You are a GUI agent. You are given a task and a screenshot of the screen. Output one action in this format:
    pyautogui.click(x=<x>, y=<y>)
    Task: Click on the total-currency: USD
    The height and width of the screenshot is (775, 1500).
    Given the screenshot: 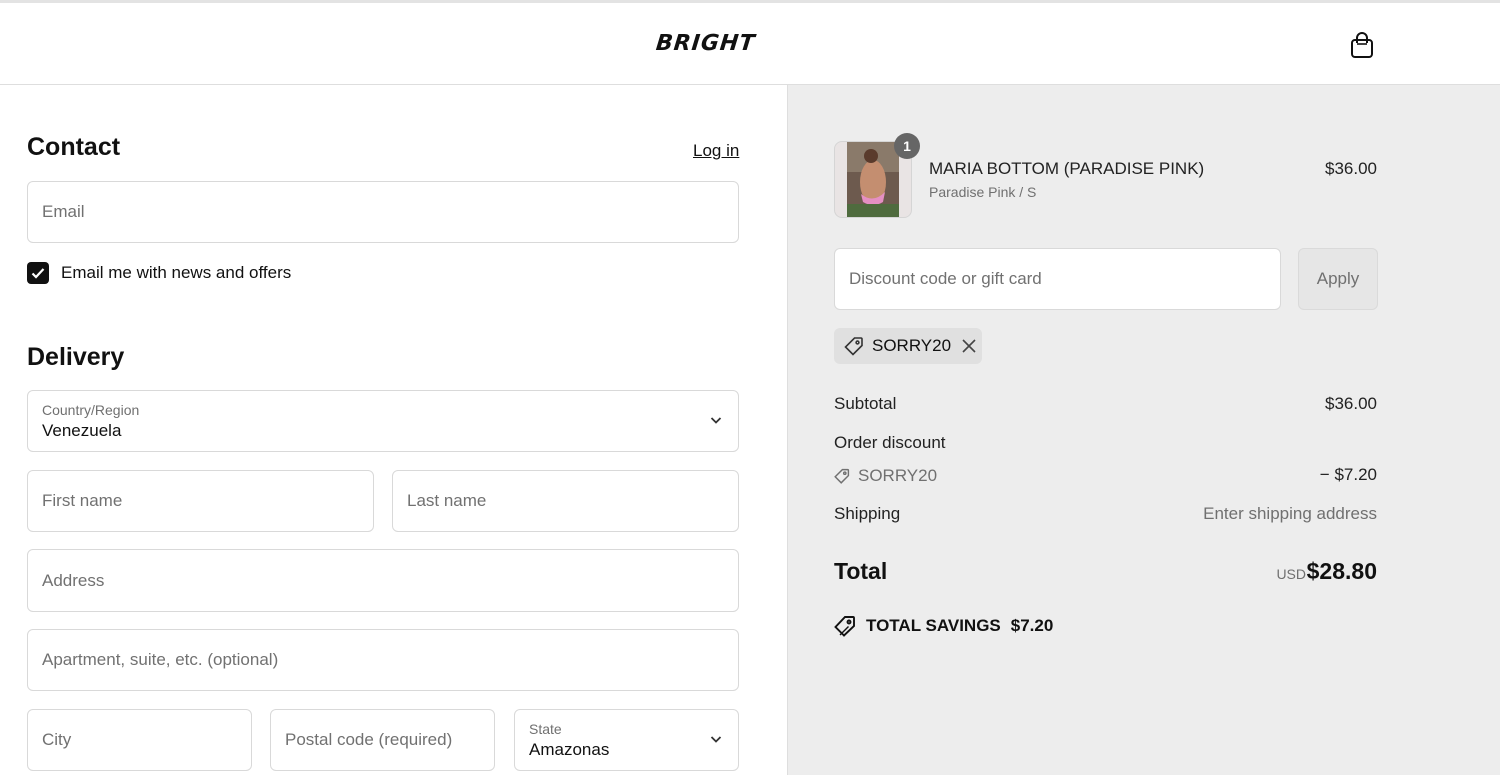 What is the action you would take?
    pyautogui.click(x=1291, y=574)
    